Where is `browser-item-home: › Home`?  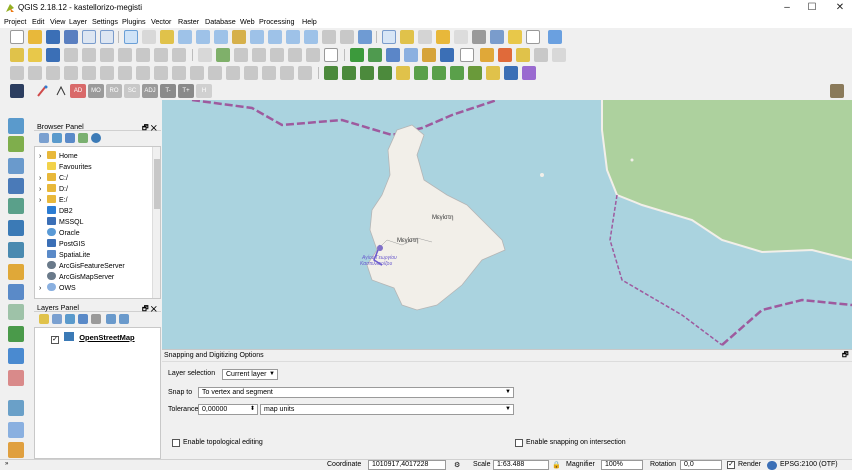 browser-item-home: › Home is located at coordinates (58, 156).